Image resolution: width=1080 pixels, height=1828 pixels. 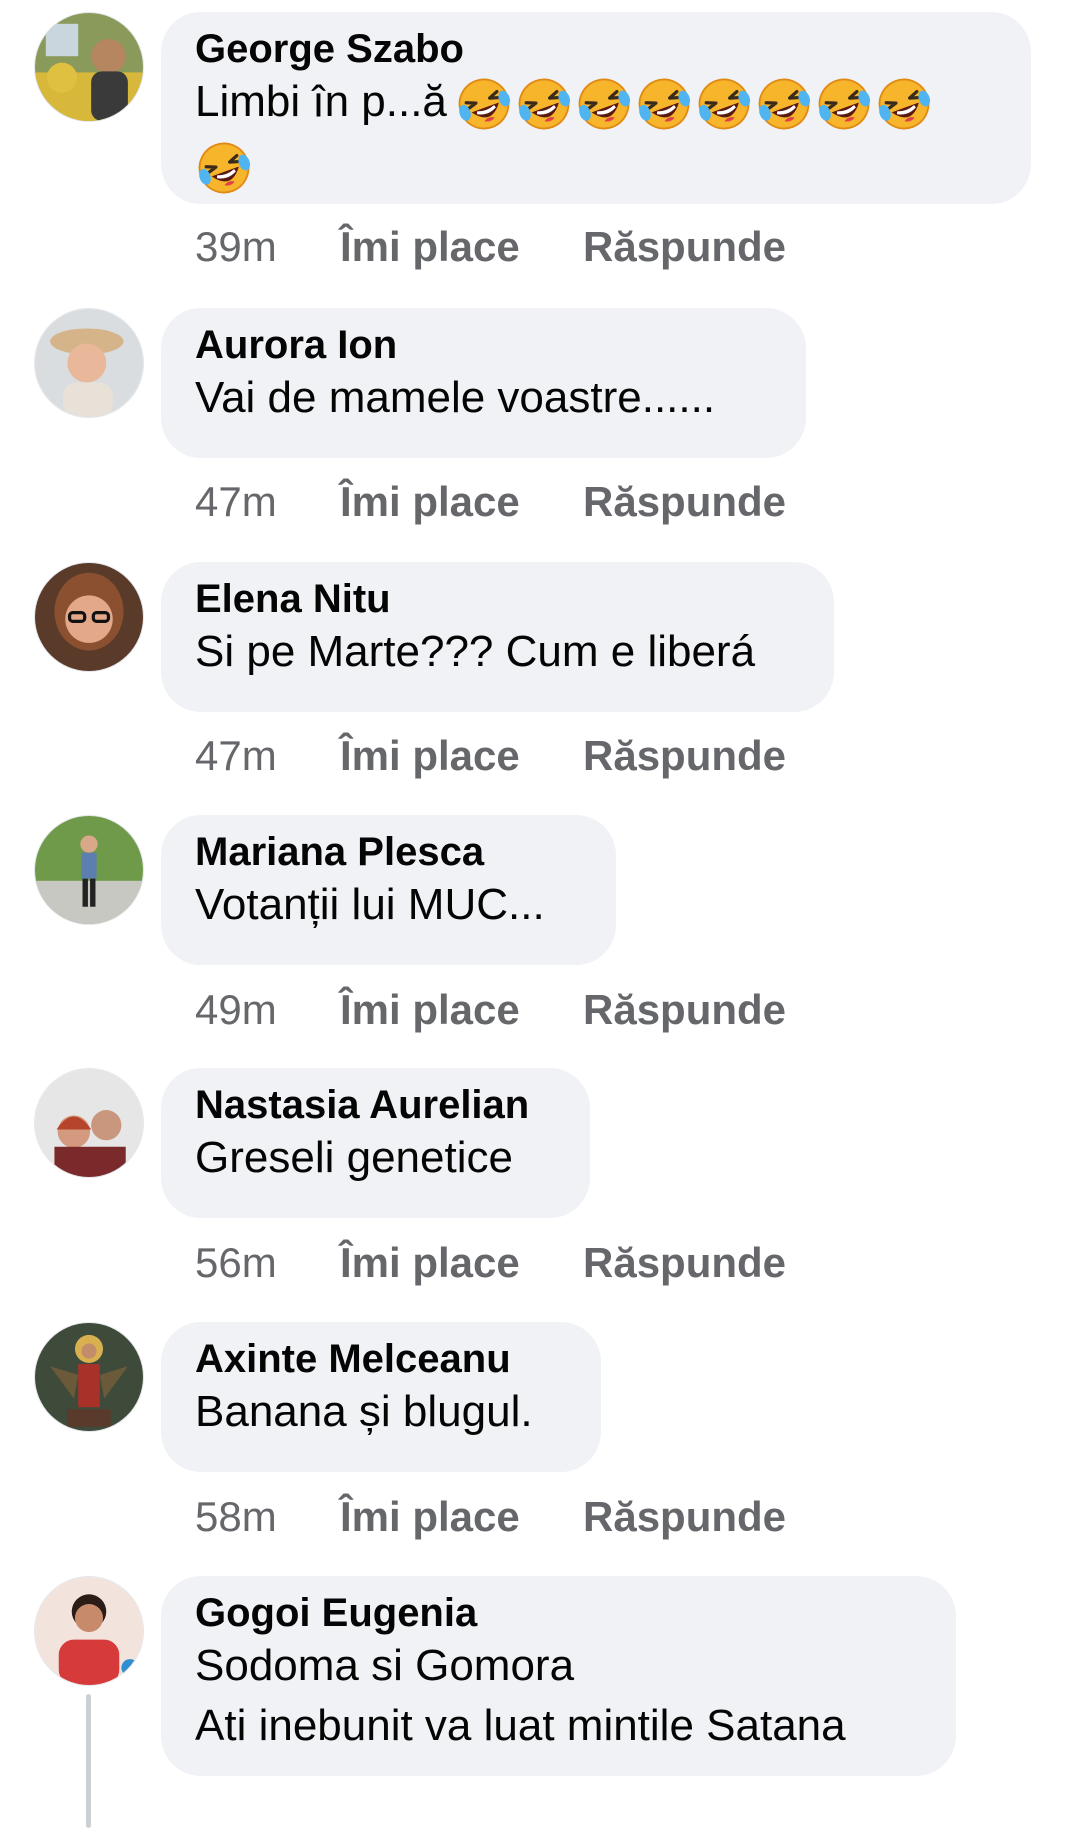 What do you see at coordinates (596, 49) in the screenshot?
I see `comment-author: George Szabo` at bounding box center [596, 49].